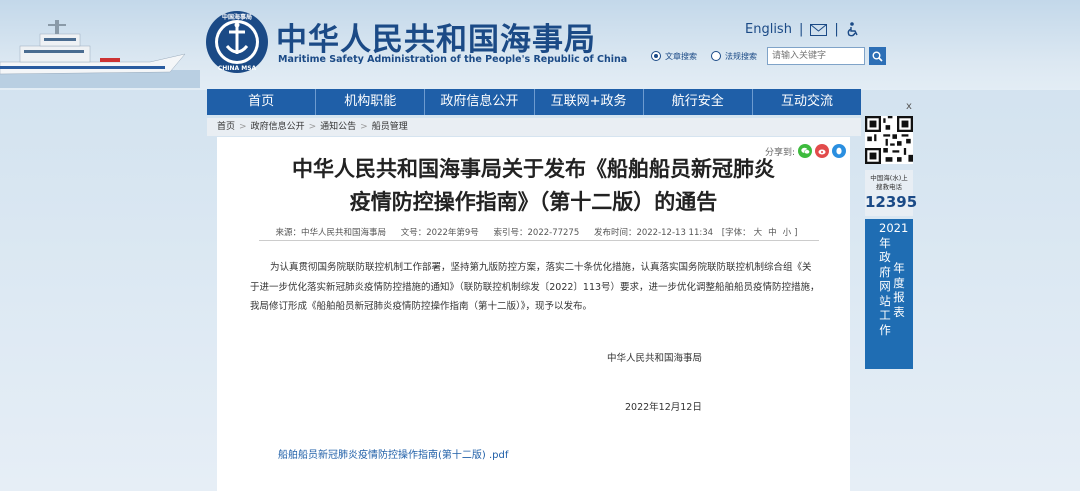 The height and width of the screenshot is (491, 1080). I want to click on patrol-ship-image, so click(100, 54).